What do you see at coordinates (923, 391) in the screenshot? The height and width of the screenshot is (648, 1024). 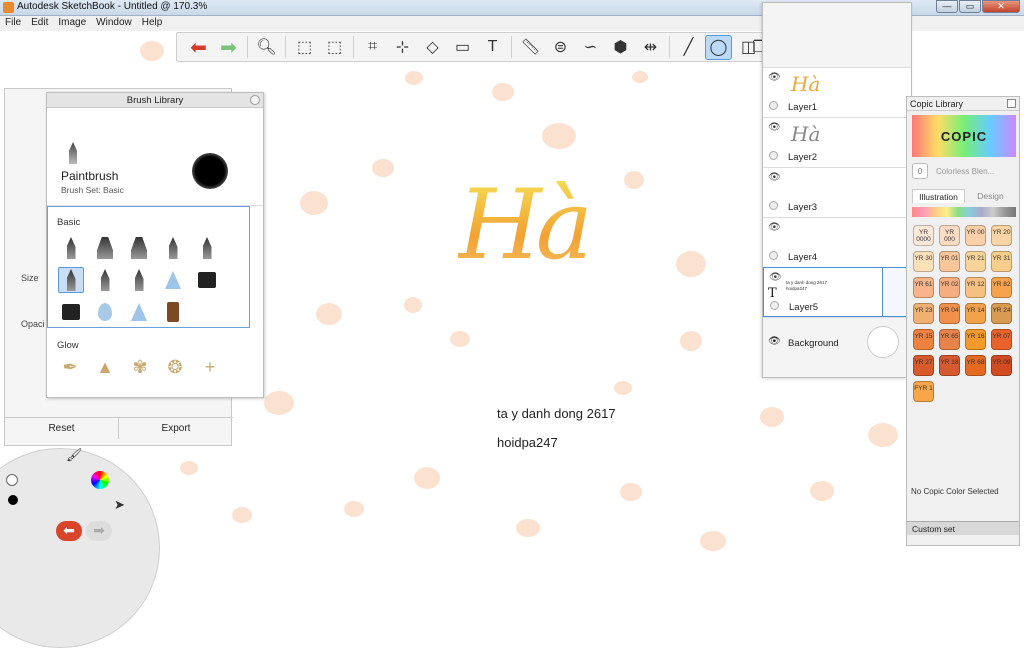 I see `copic-color-chip: FYR 1` at bounding box center [923, 391].